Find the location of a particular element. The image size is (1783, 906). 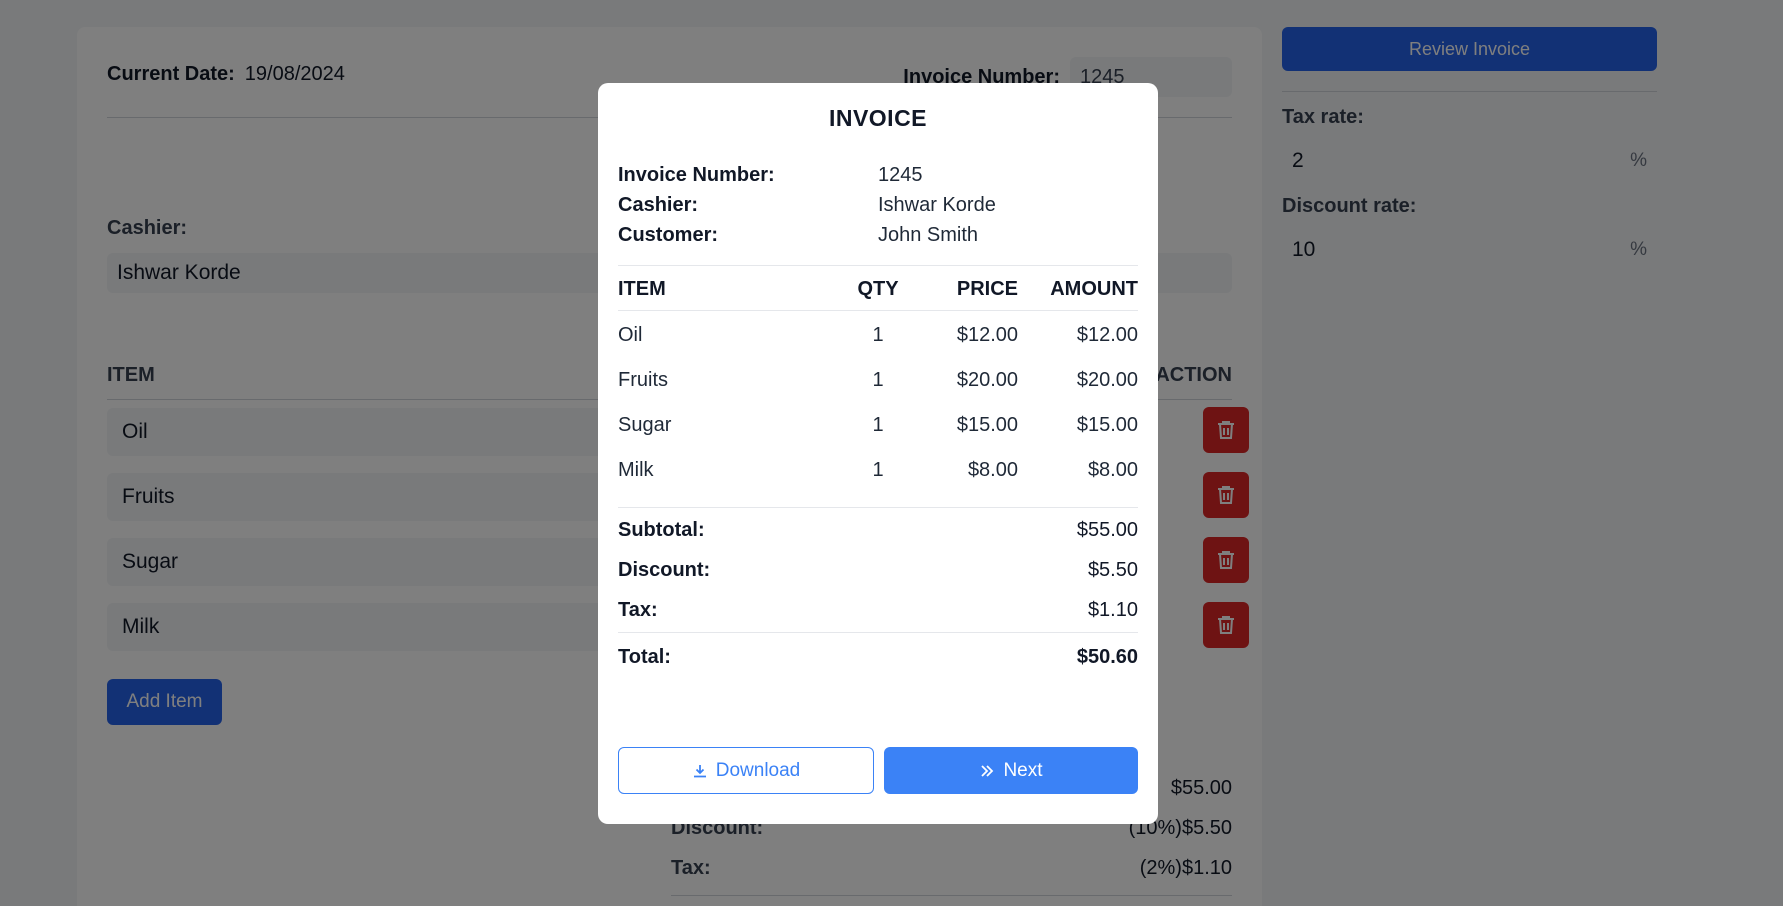

subtotal-value: $55.00 is located at coordinates (1107, 530).